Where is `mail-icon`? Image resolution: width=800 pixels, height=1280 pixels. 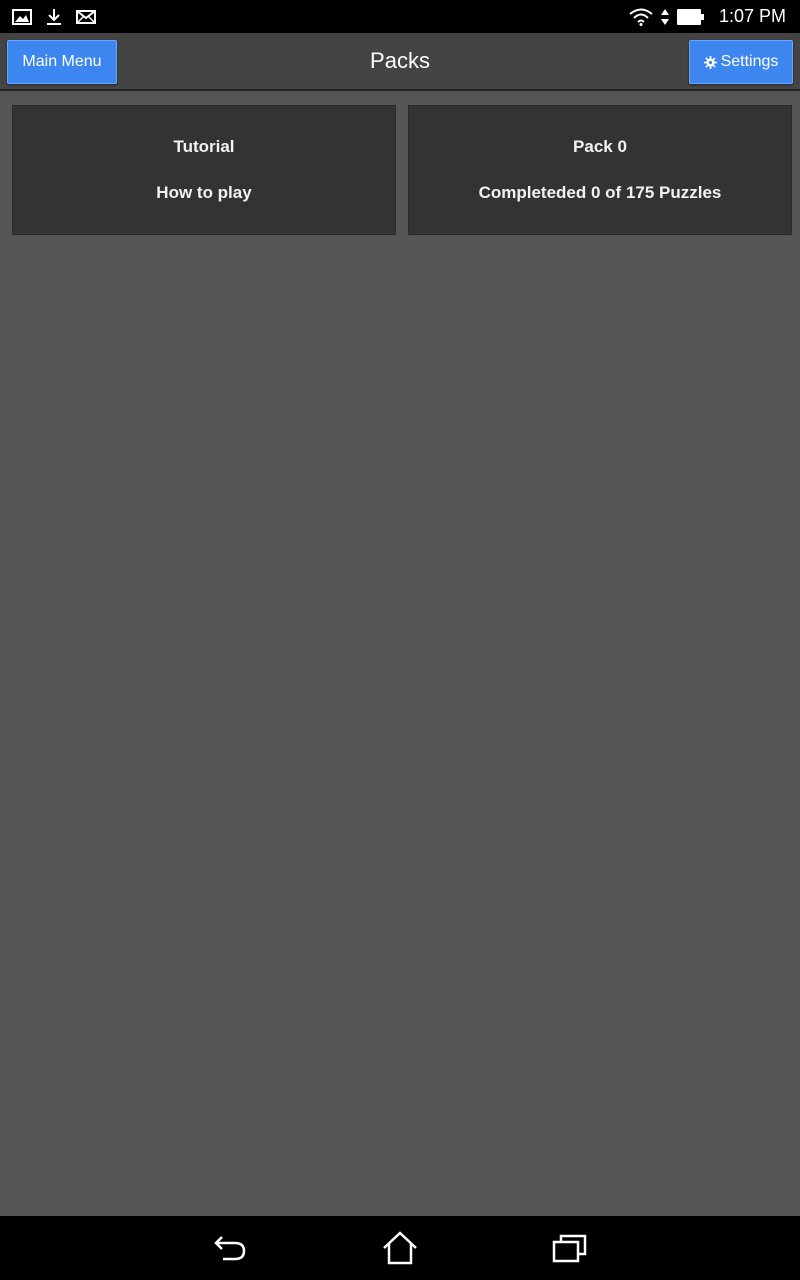 mail-icon is located at coordinates (86, 16).